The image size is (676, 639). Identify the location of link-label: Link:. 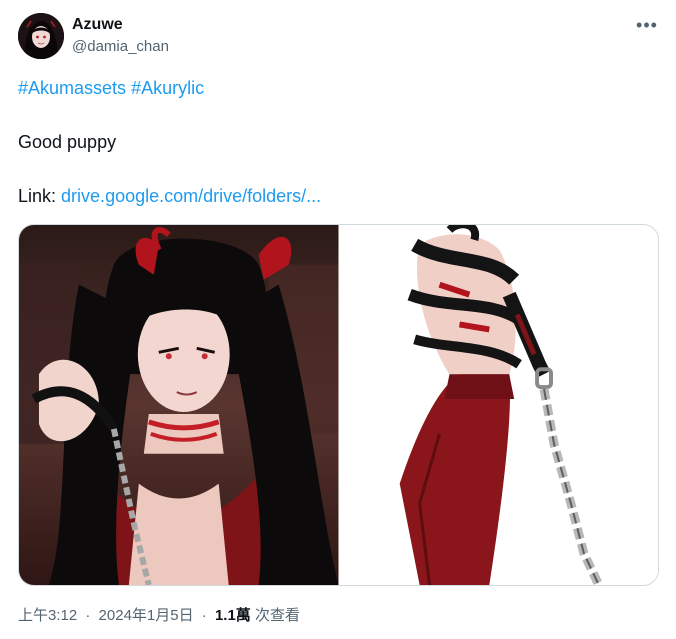
(37, 196).